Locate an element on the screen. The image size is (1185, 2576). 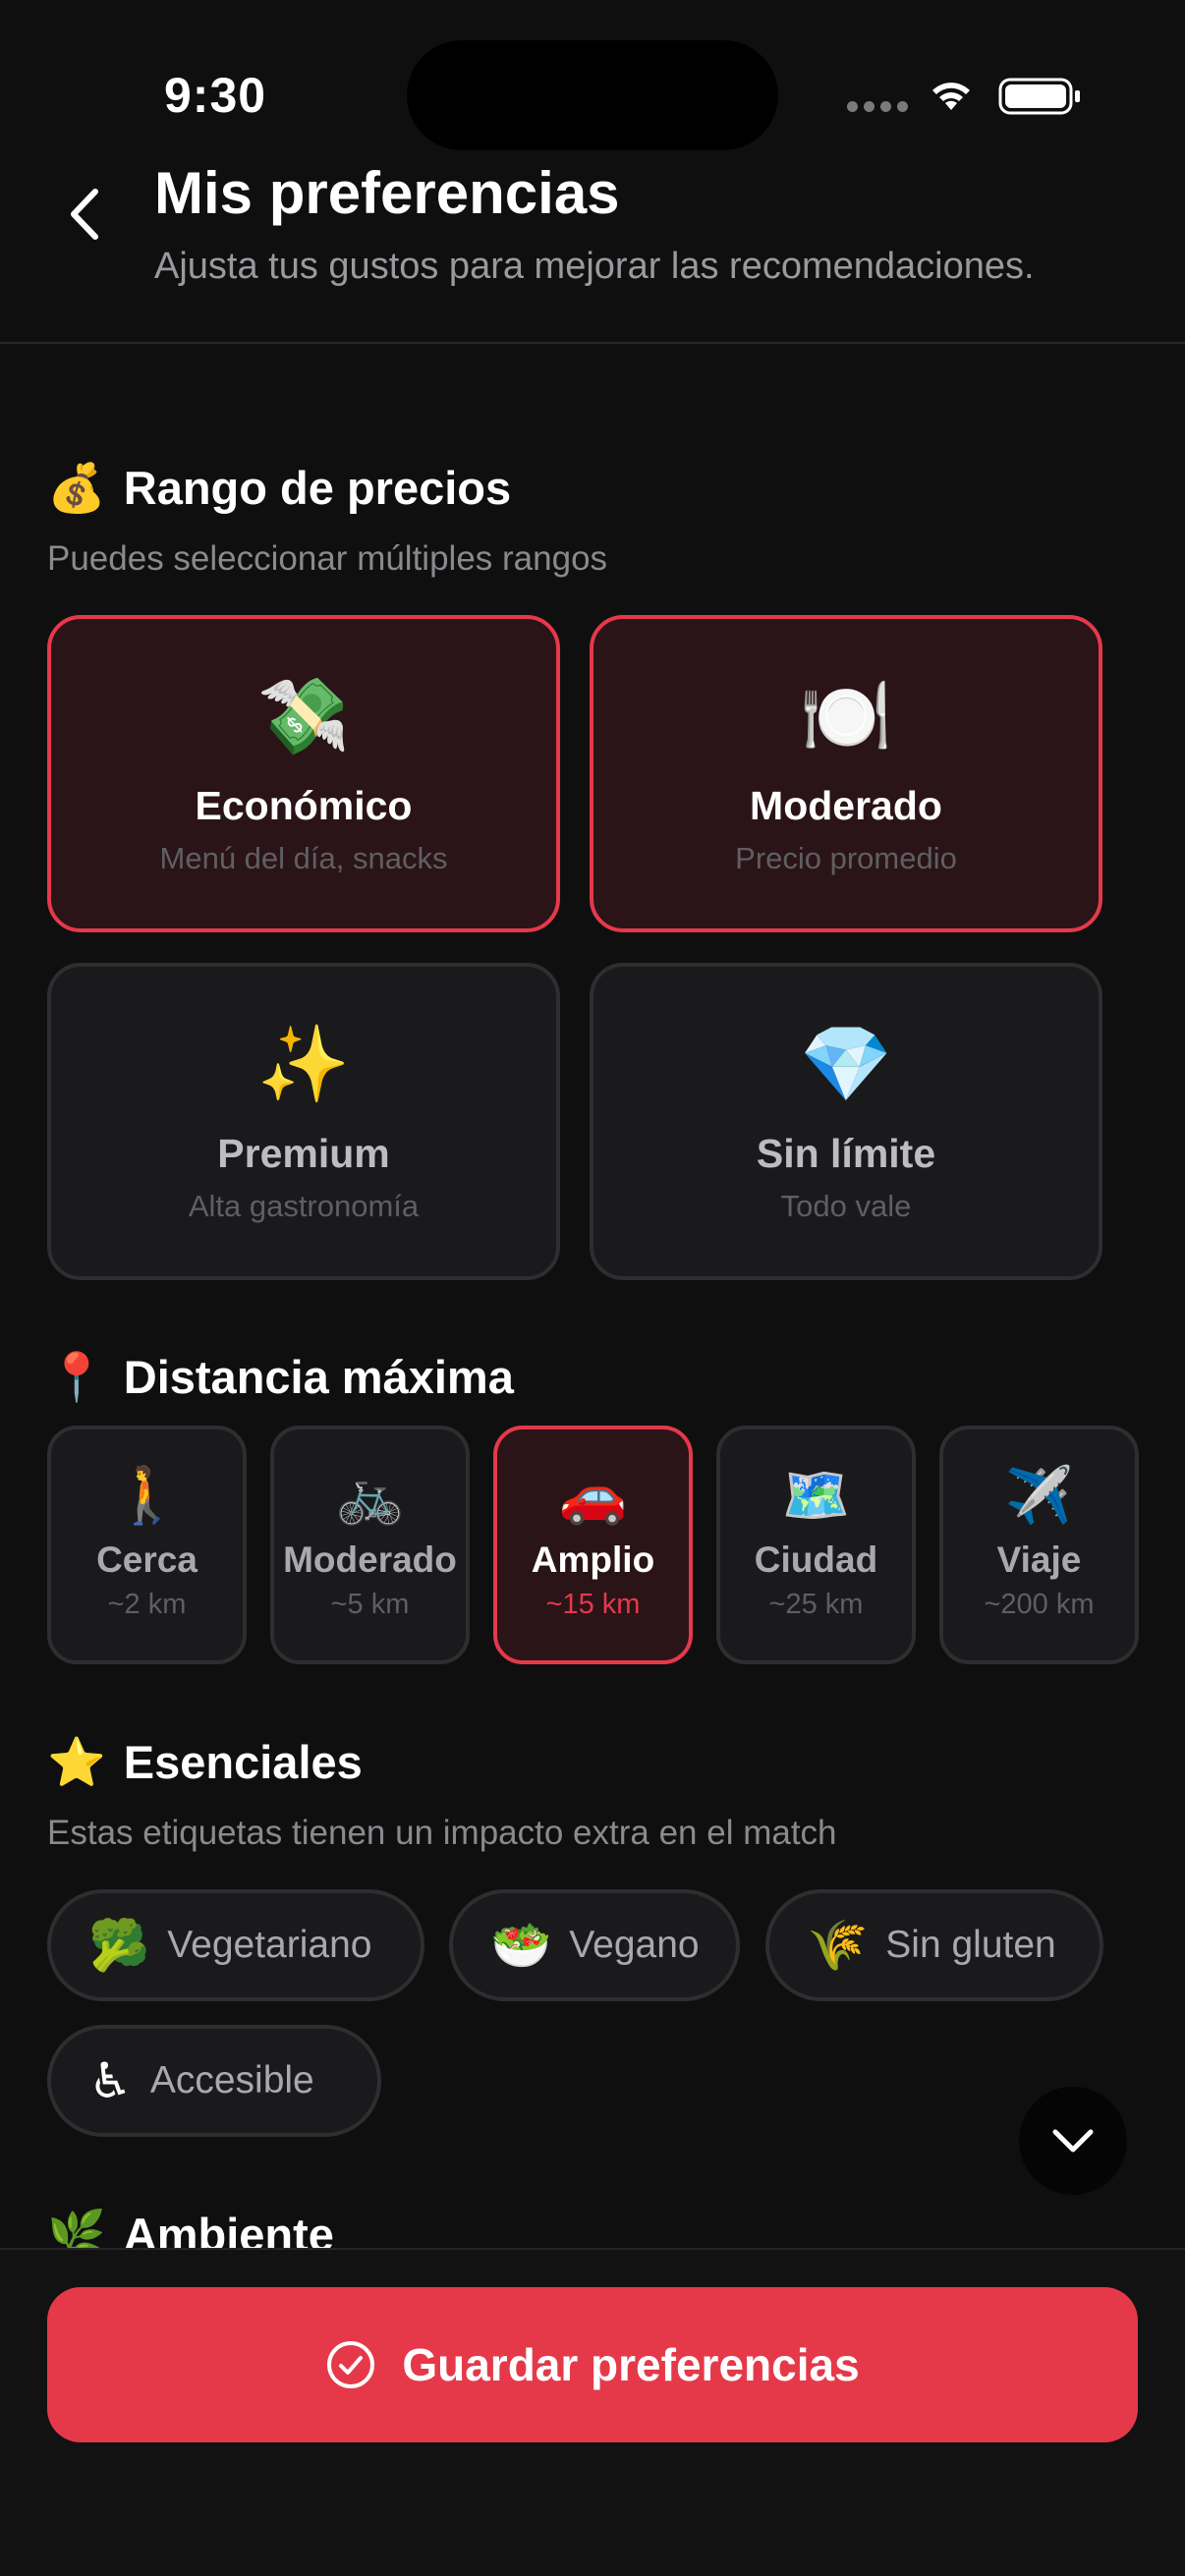
price-option-label: Económico is located at coordinates (304, 805).